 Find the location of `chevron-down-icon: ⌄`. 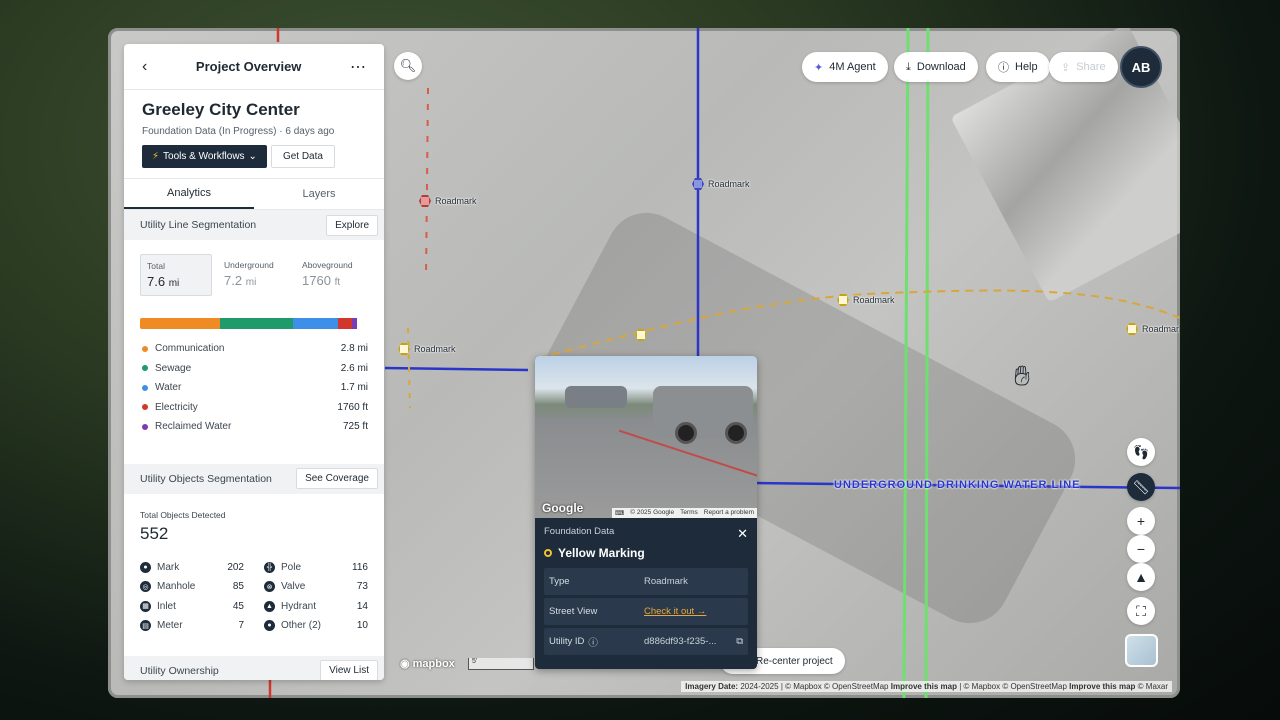

chevron-down-icon: ⌄ is located at coordinates (252, 156).